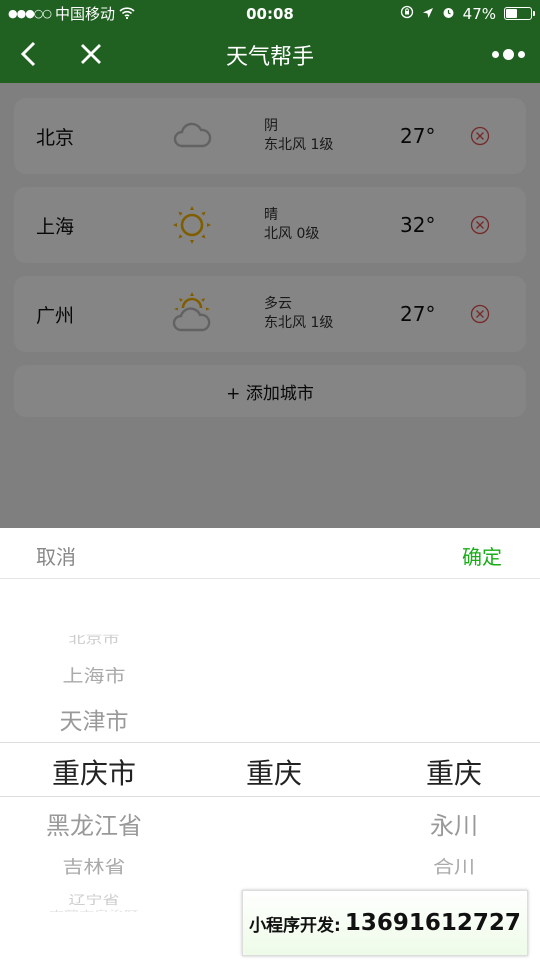  Describe the element at coordinates (94, 866) in the screenshot. I see `picker-option: 吉林省` at that location.